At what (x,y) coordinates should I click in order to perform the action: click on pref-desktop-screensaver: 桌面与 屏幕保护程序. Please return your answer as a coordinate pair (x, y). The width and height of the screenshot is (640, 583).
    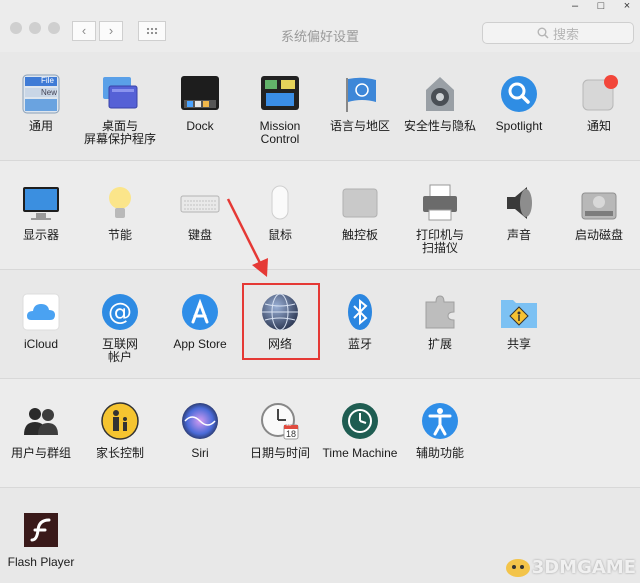
    Looking at the image, I should click on (120, 110).